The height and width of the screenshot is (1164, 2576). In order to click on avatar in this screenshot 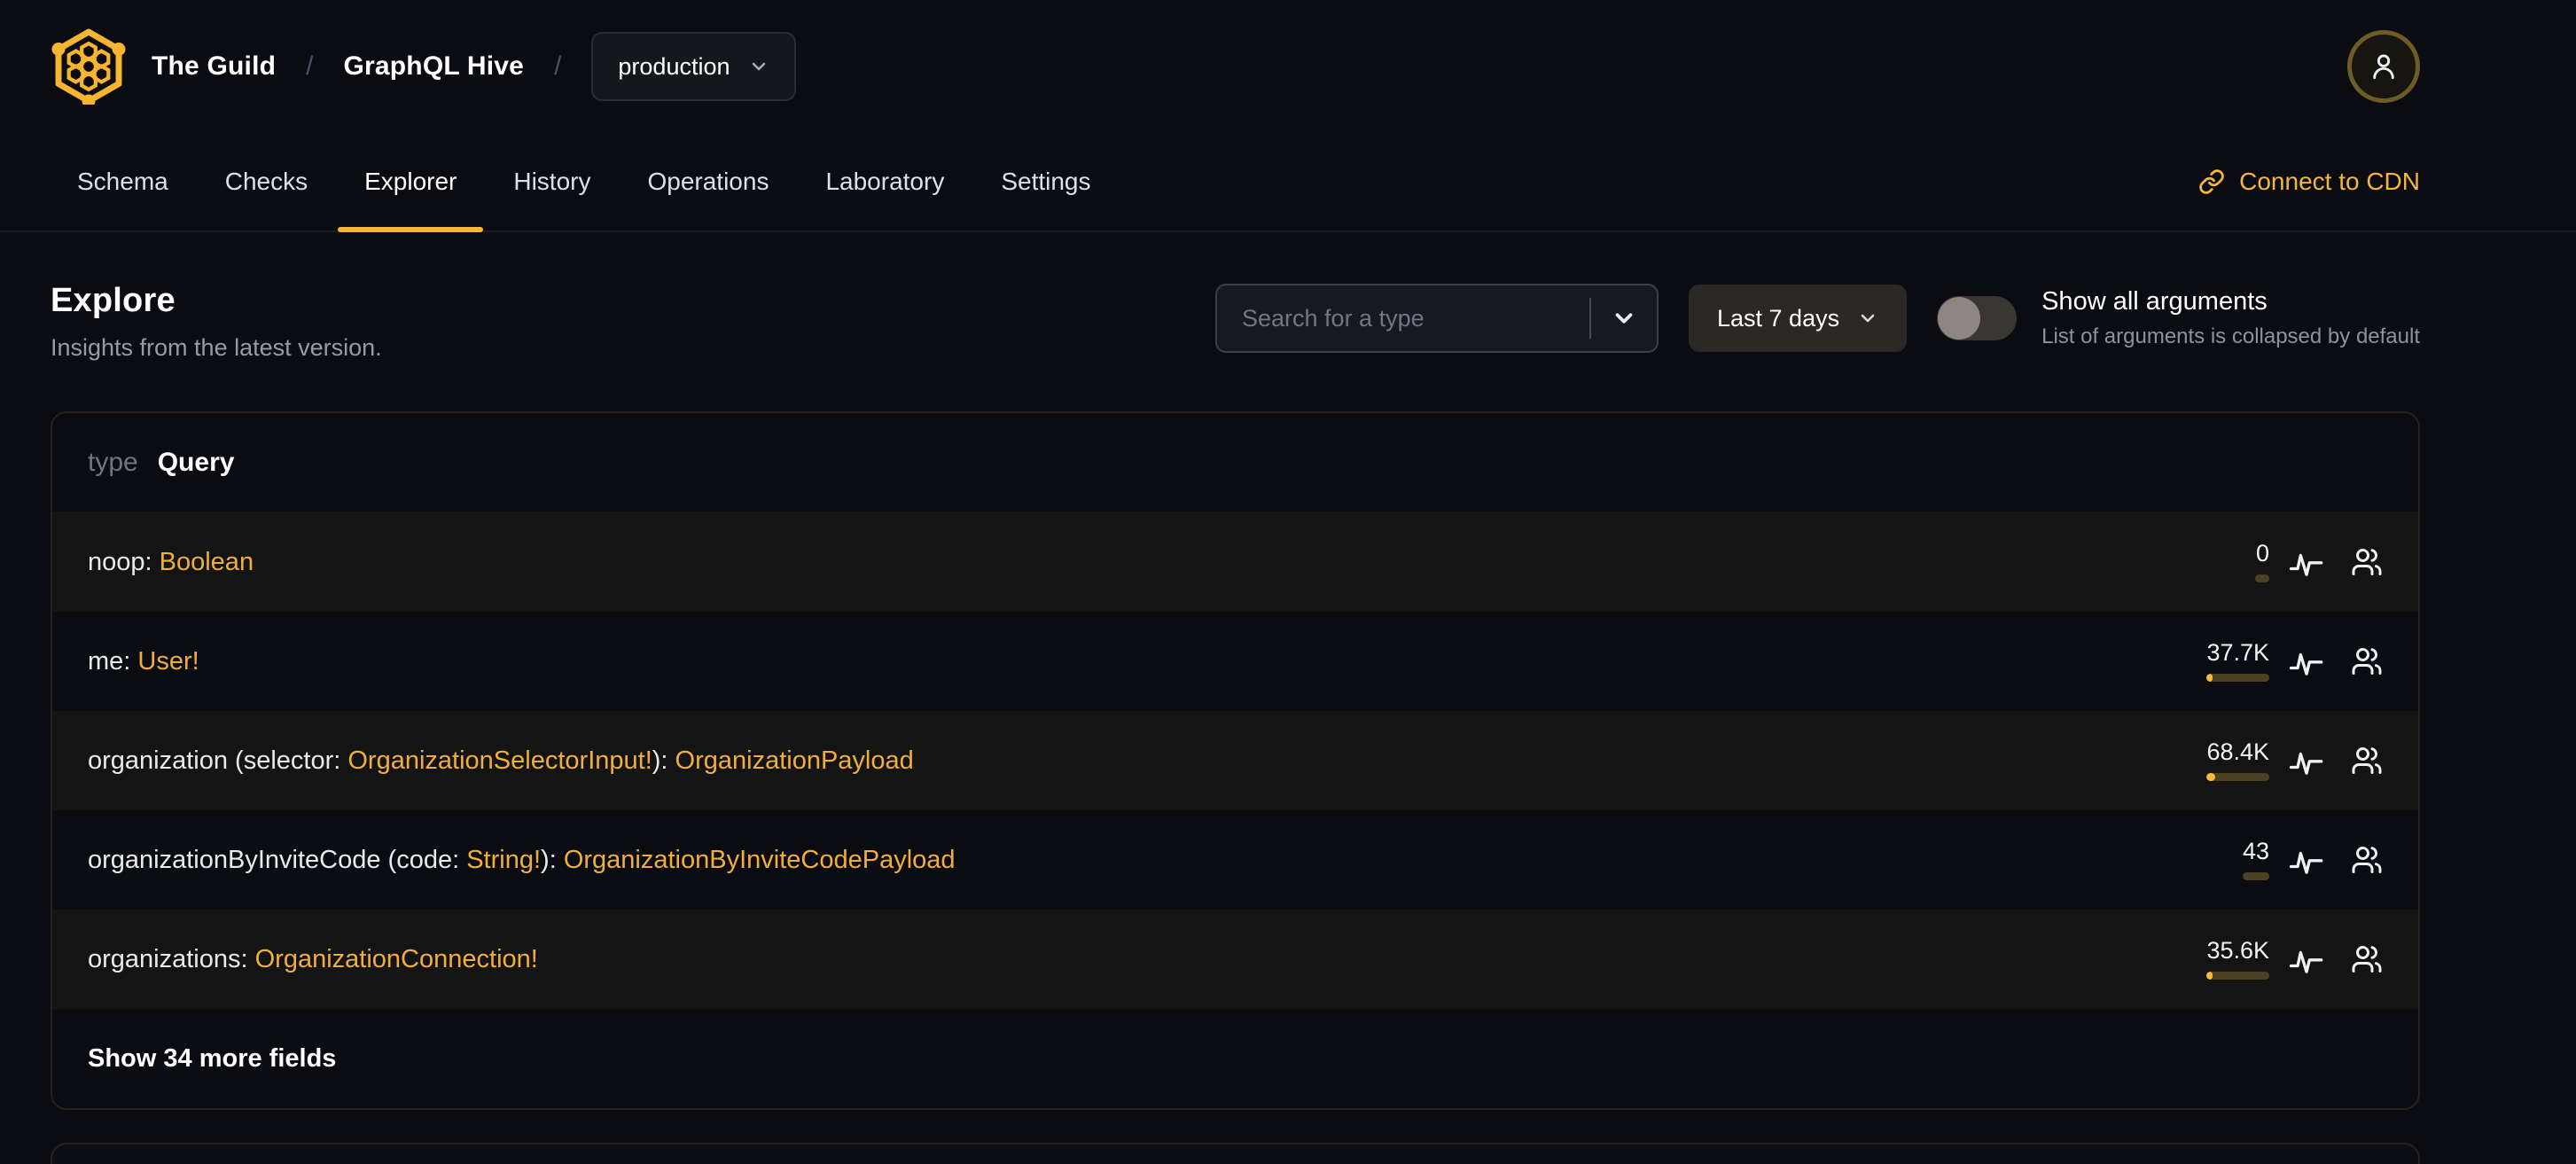, I will do `click(2383, 66)`.